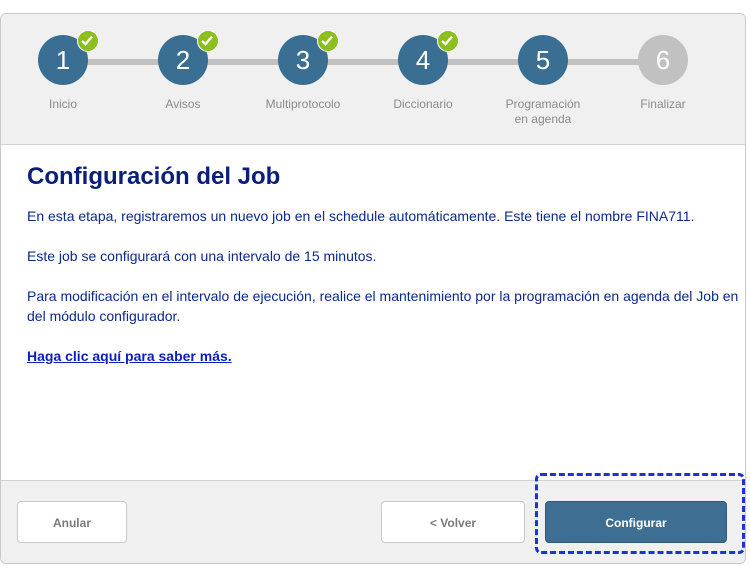 This screenshot has height=579, width=750. What do you see at coordinates (636, 522) in the screenshot?
I see `configure-button: Configurar` at bounding box center [636, 522].